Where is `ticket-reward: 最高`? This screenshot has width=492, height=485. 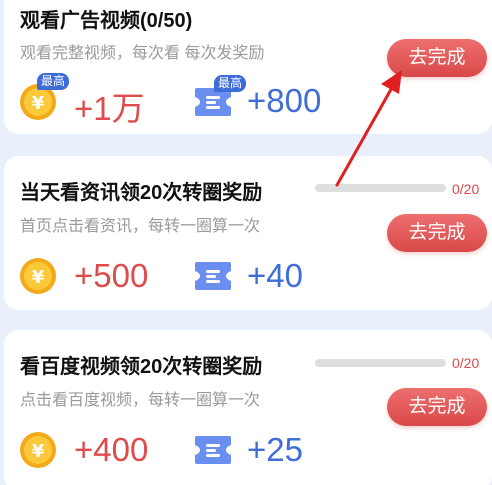
ticket-reward: 最高 is located at coordinates (219, 97).